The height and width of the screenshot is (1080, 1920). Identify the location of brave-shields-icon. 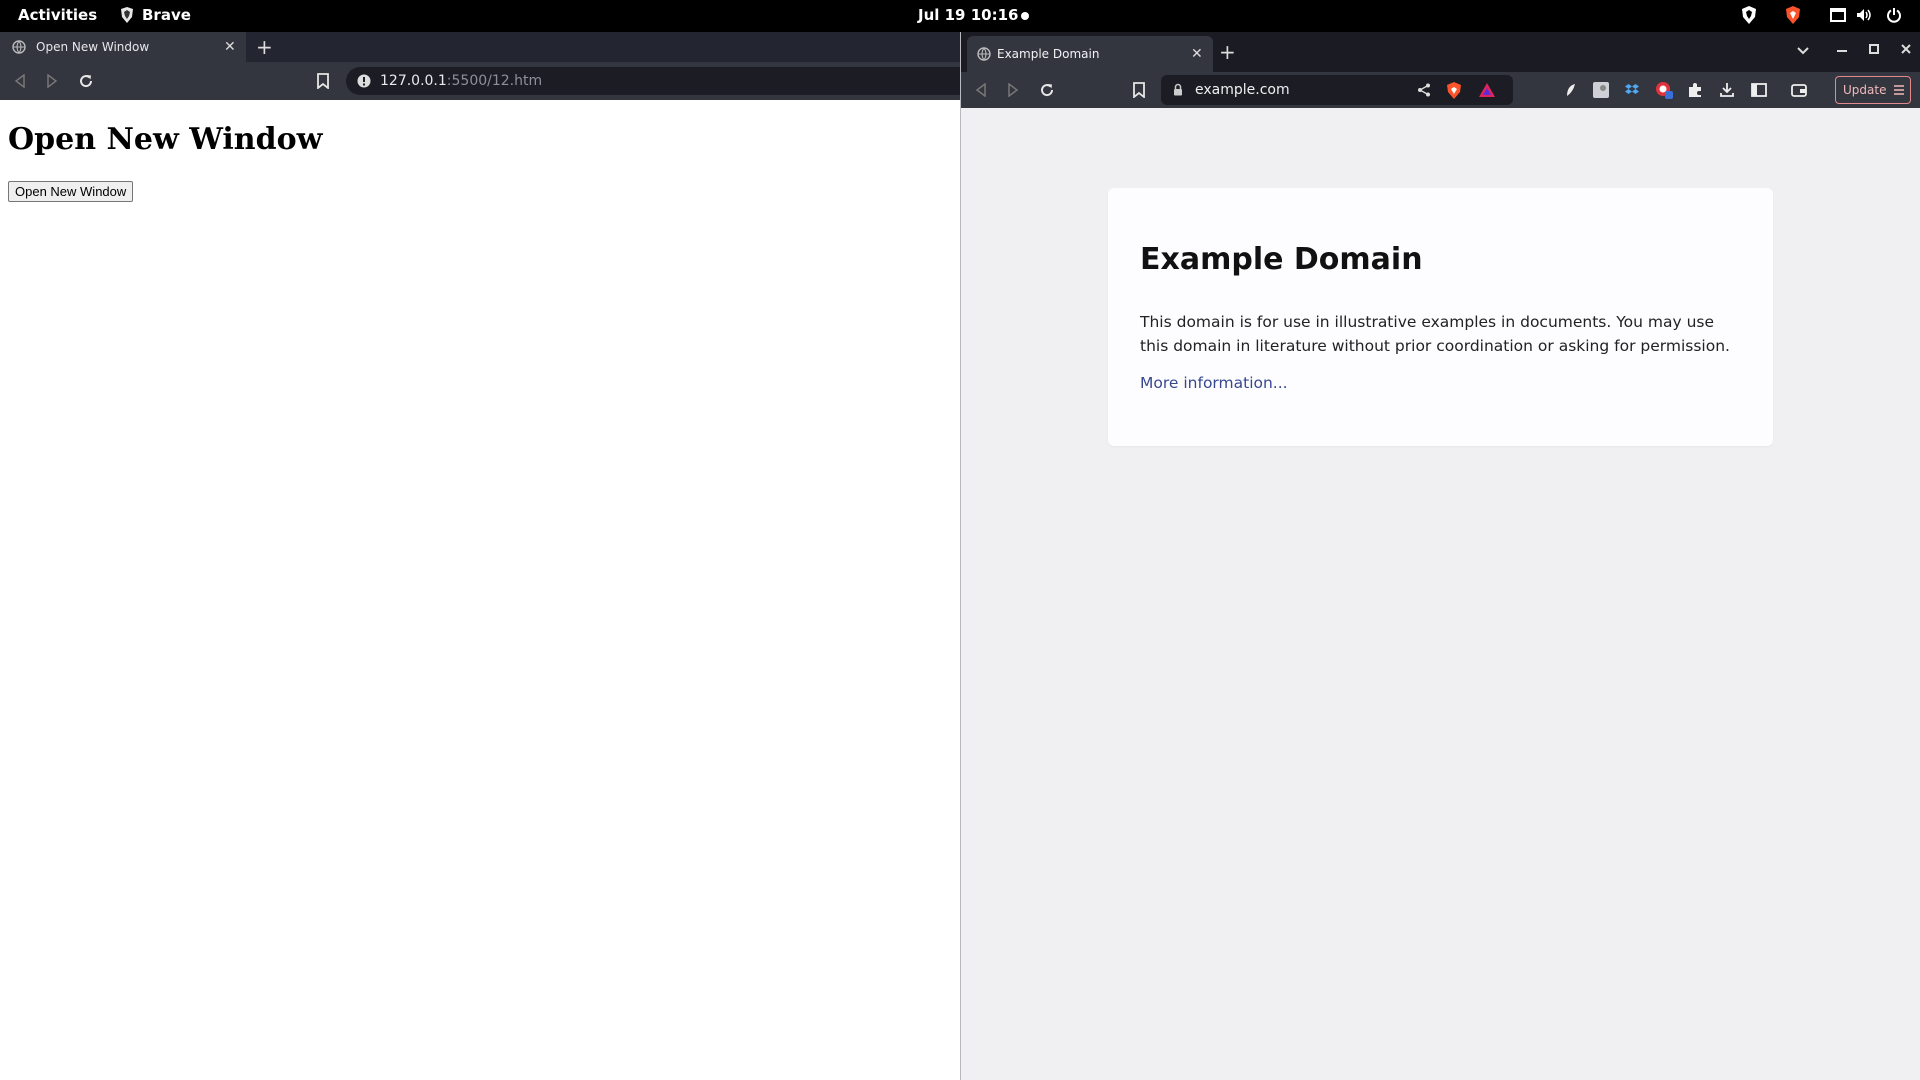
(1454, 90).